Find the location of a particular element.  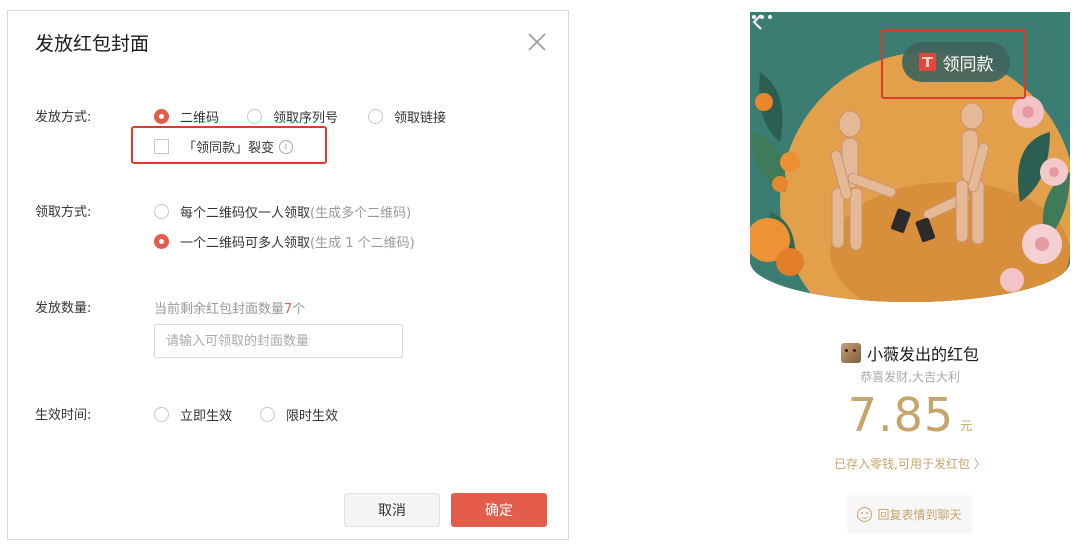

fission-checkbox-row: 「领同款」裂变 i is located at coordinates (224, 146).